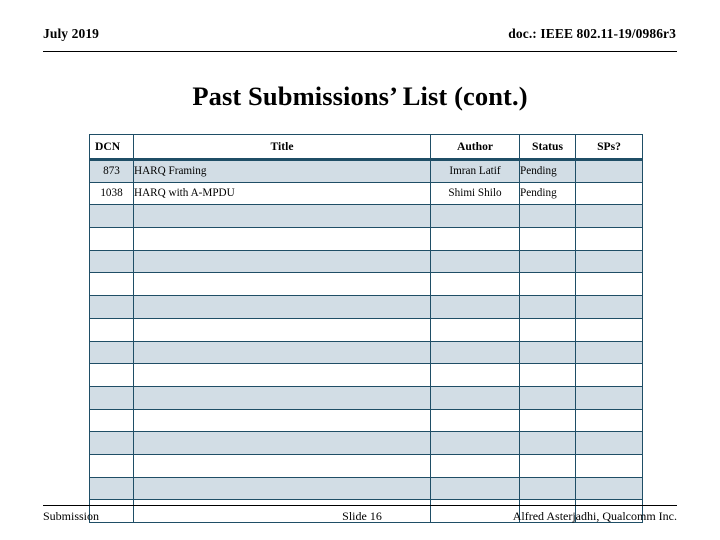  What do you see at coordinates (282, 193) in the screenshot?
I see `cell-title: HARQ with A-MPDU` at bounding box center [282, 193].